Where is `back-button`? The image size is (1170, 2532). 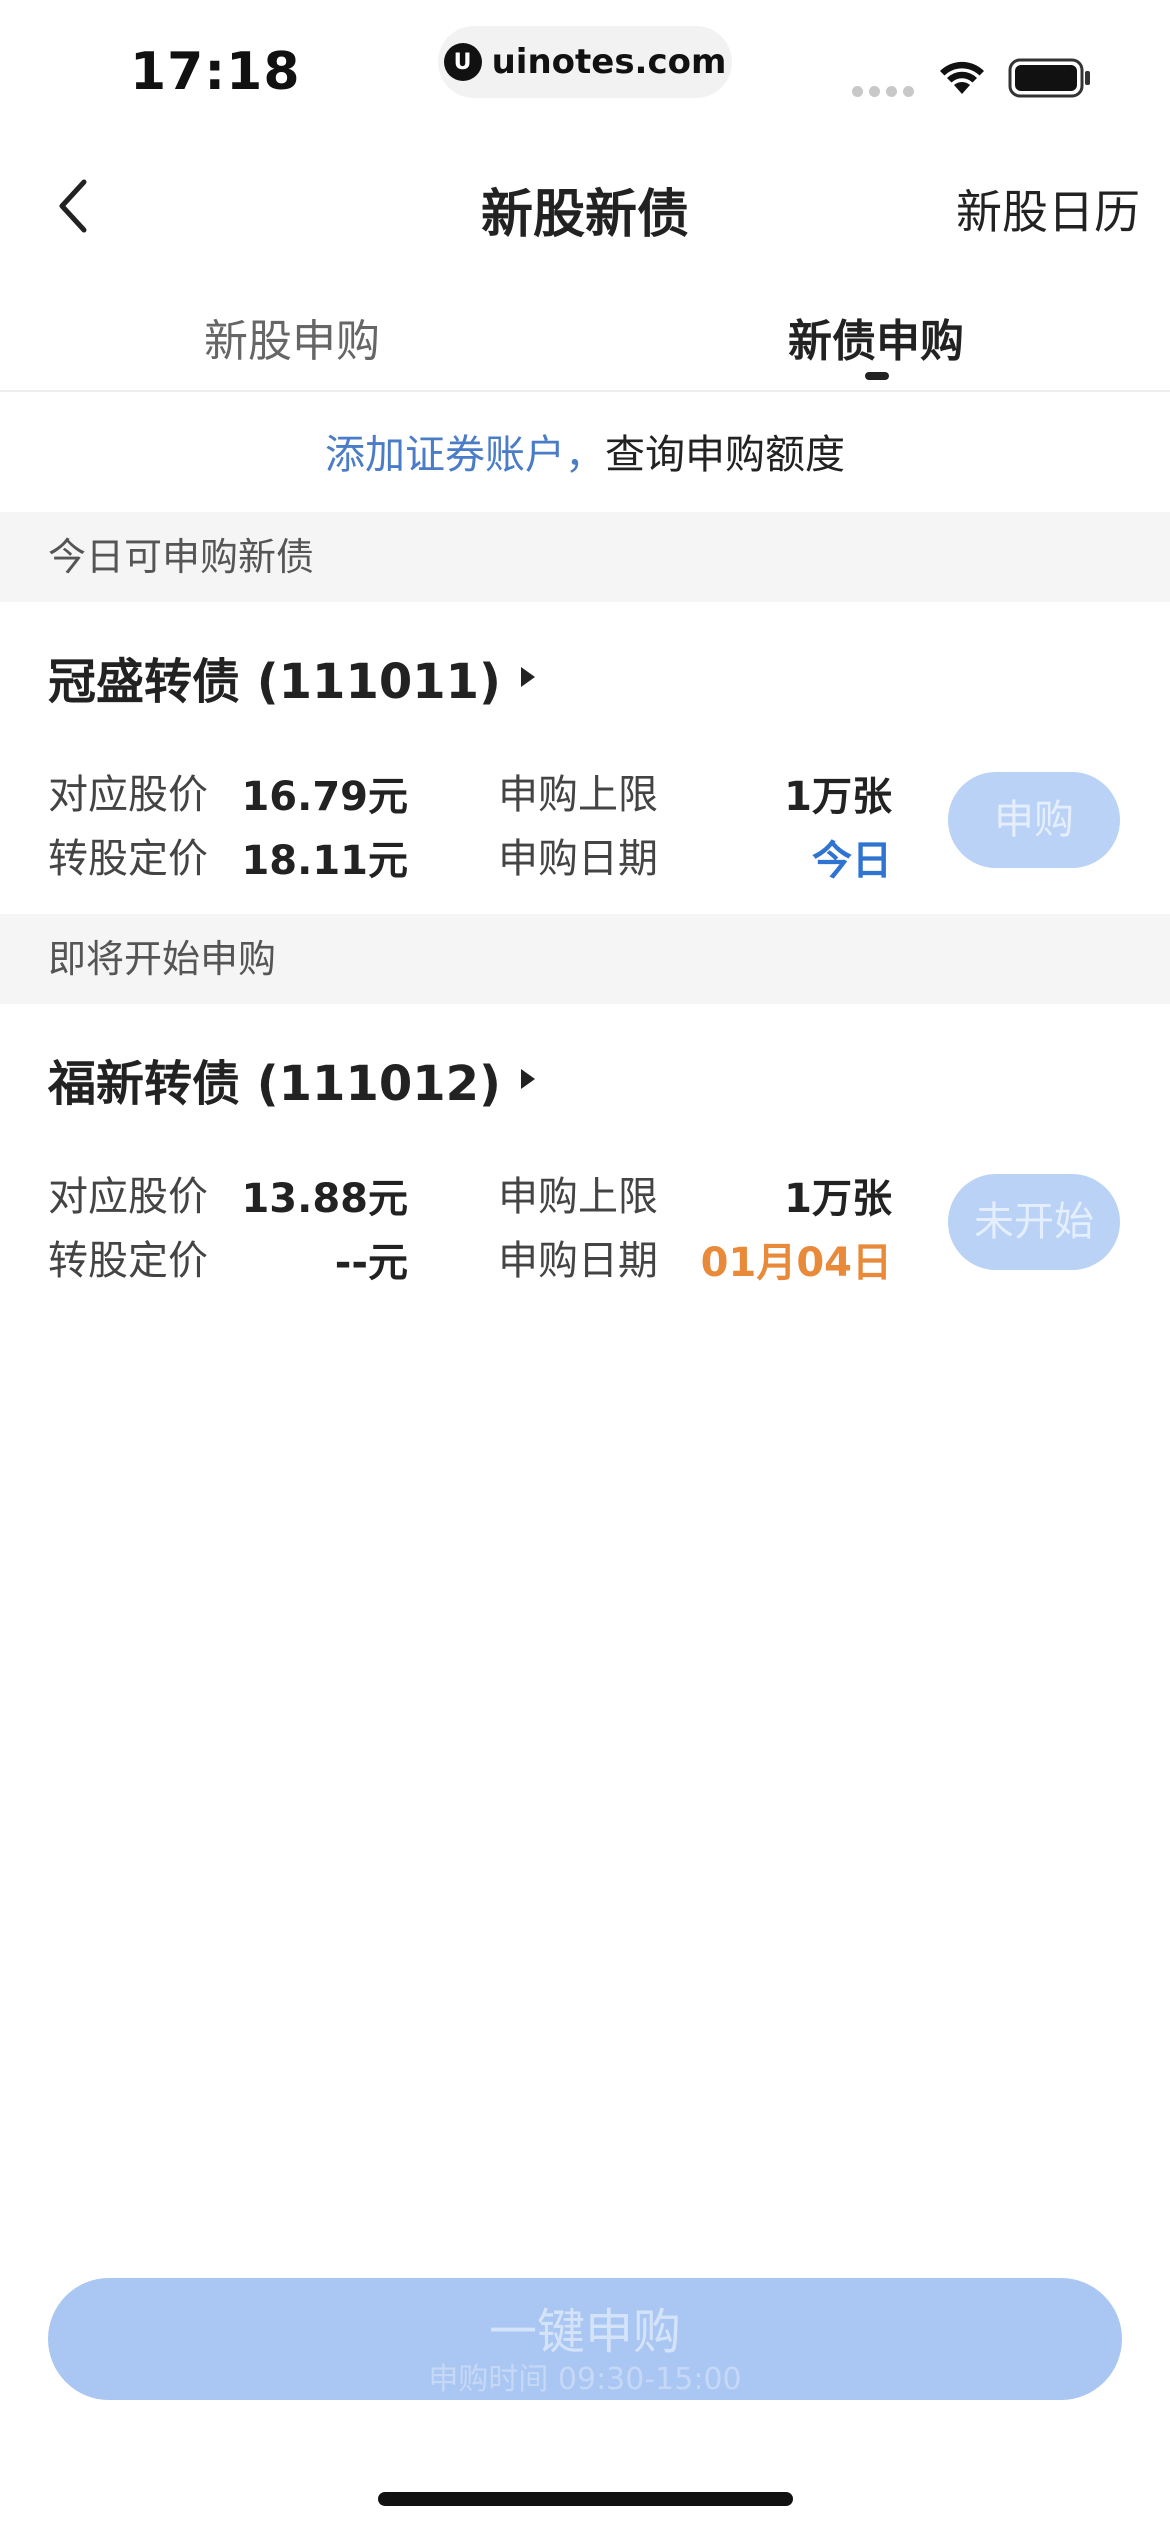
back-button is located at coordinates (72, 206).